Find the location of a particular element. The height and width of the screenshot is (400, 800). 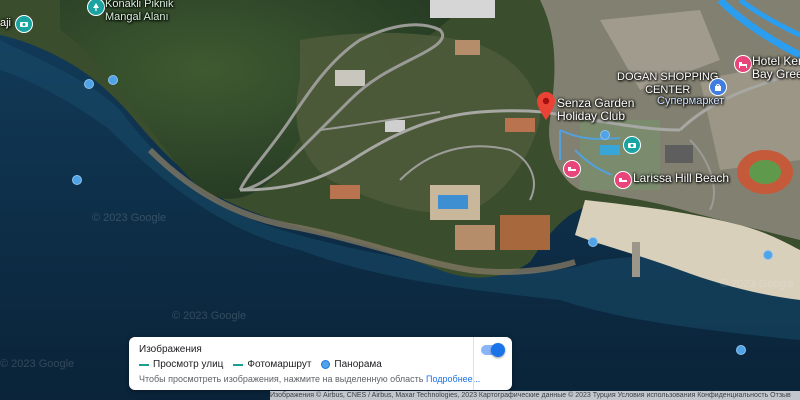

hotel-label: Hotel Ken Bay Green is located at coordinates (776, 68).